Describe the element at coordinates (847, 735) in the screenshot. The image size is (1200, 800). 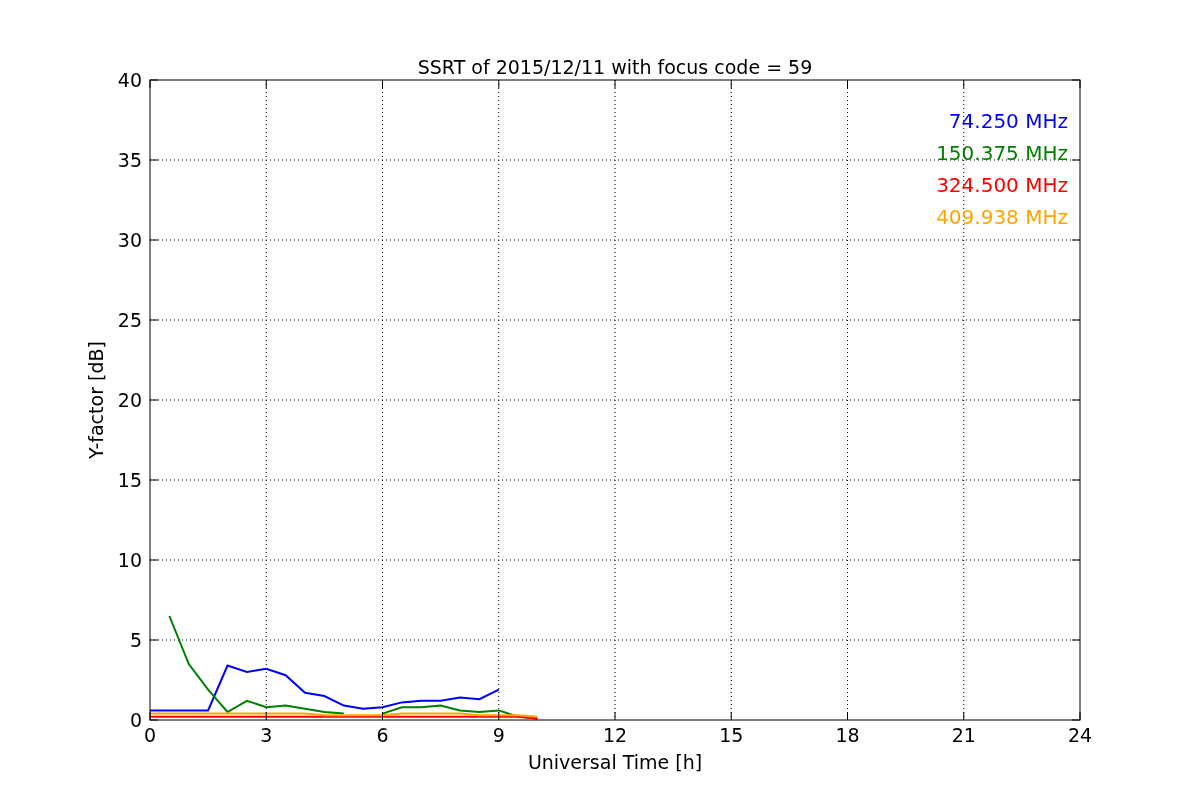
I see `x-tick-label: 18` at that location.